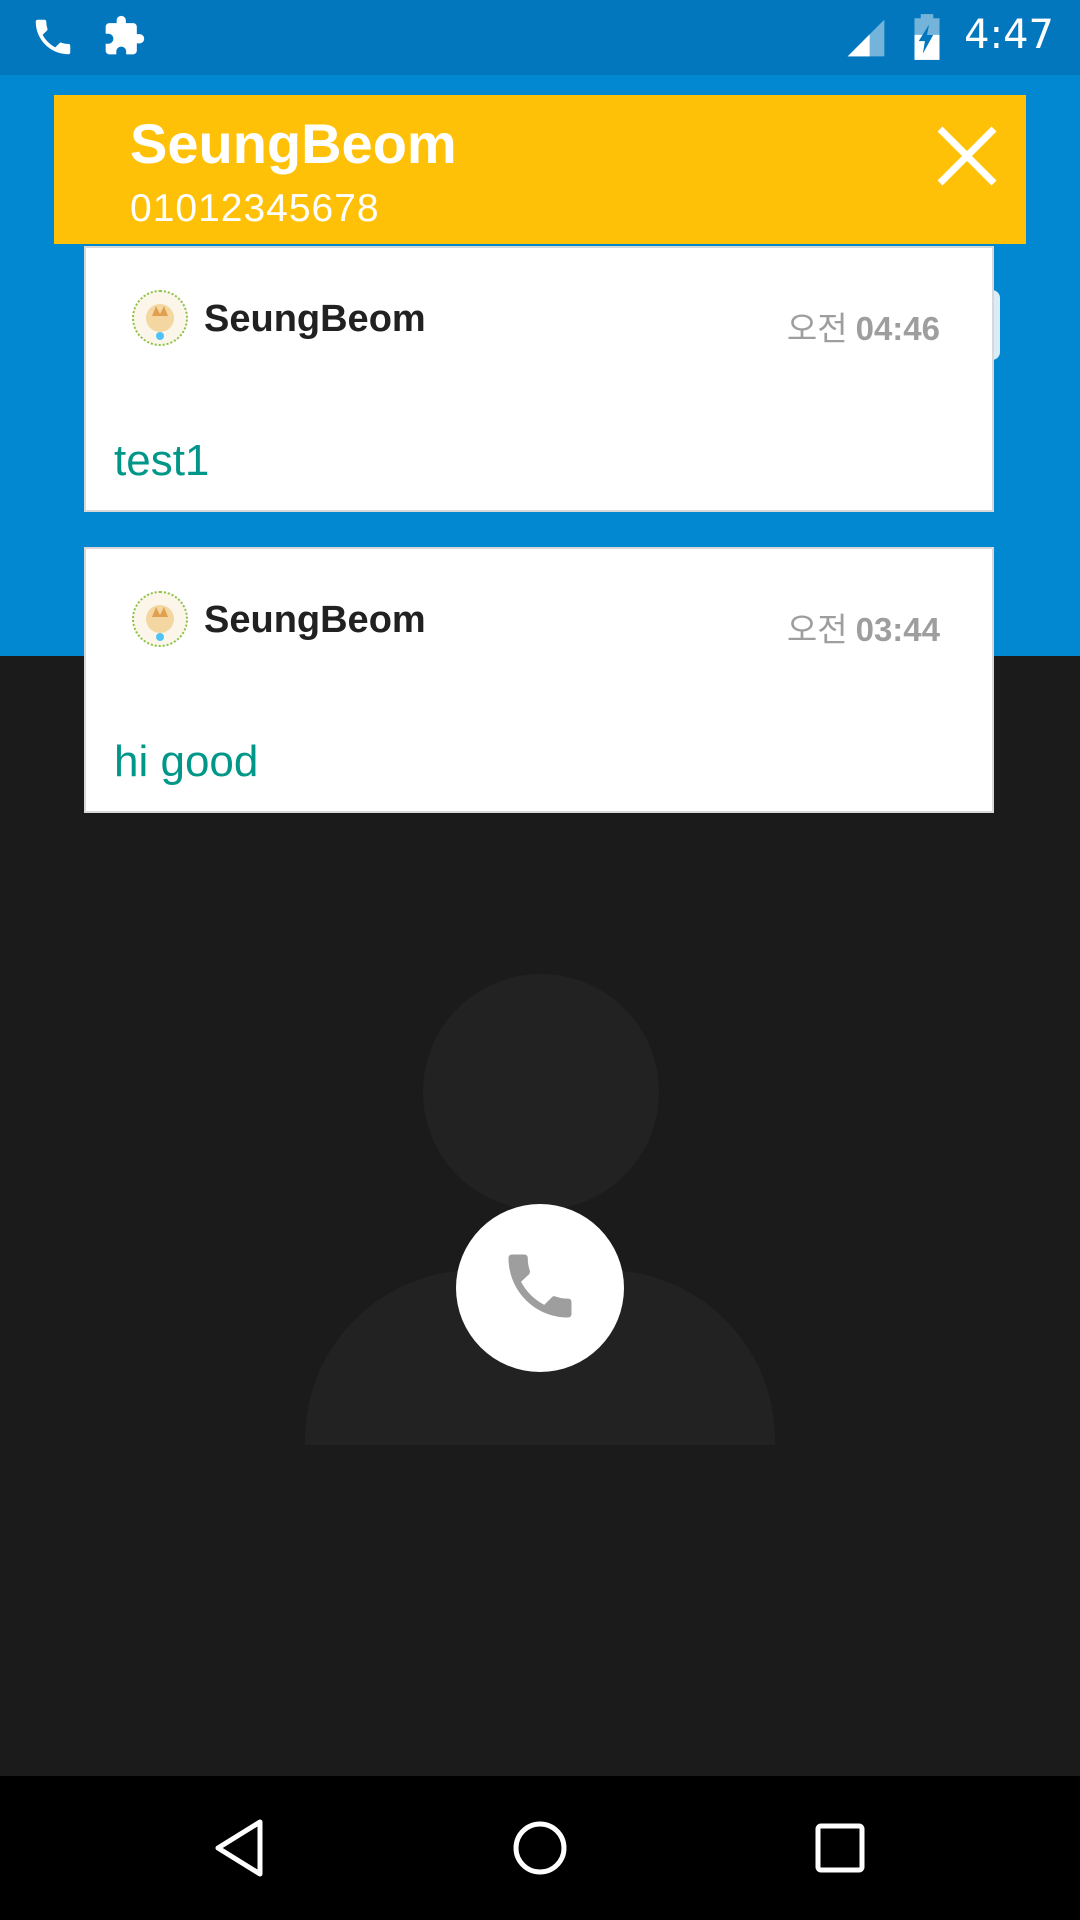 The width and height of the screenshot is (1080, 1920). I want to click on close-icon, so click(967, 156).